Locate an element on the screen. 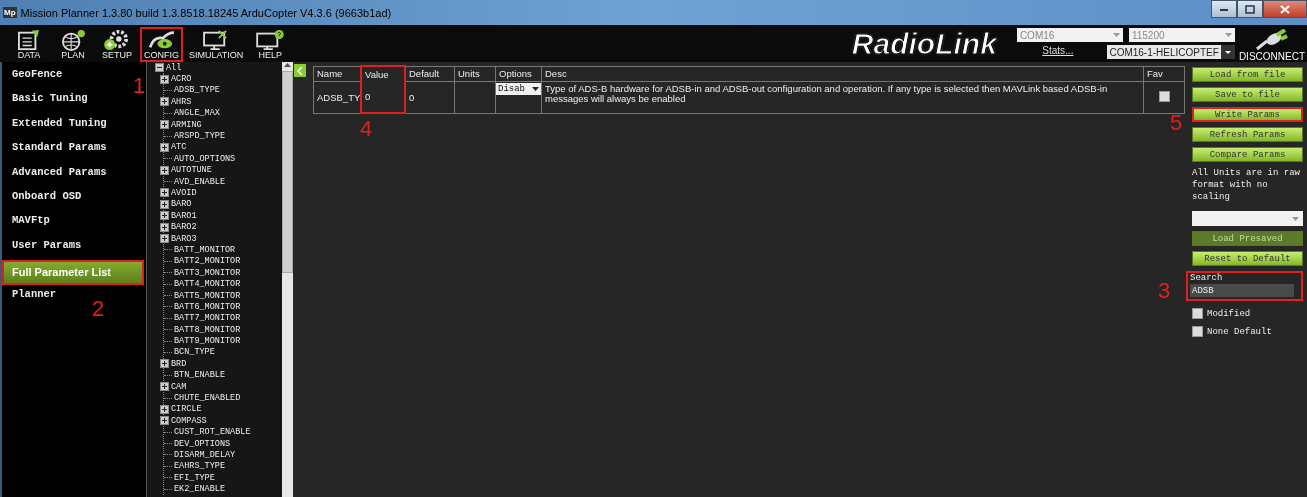  tree-item: BTN_ENABLE is located at coordinates (199, 375).